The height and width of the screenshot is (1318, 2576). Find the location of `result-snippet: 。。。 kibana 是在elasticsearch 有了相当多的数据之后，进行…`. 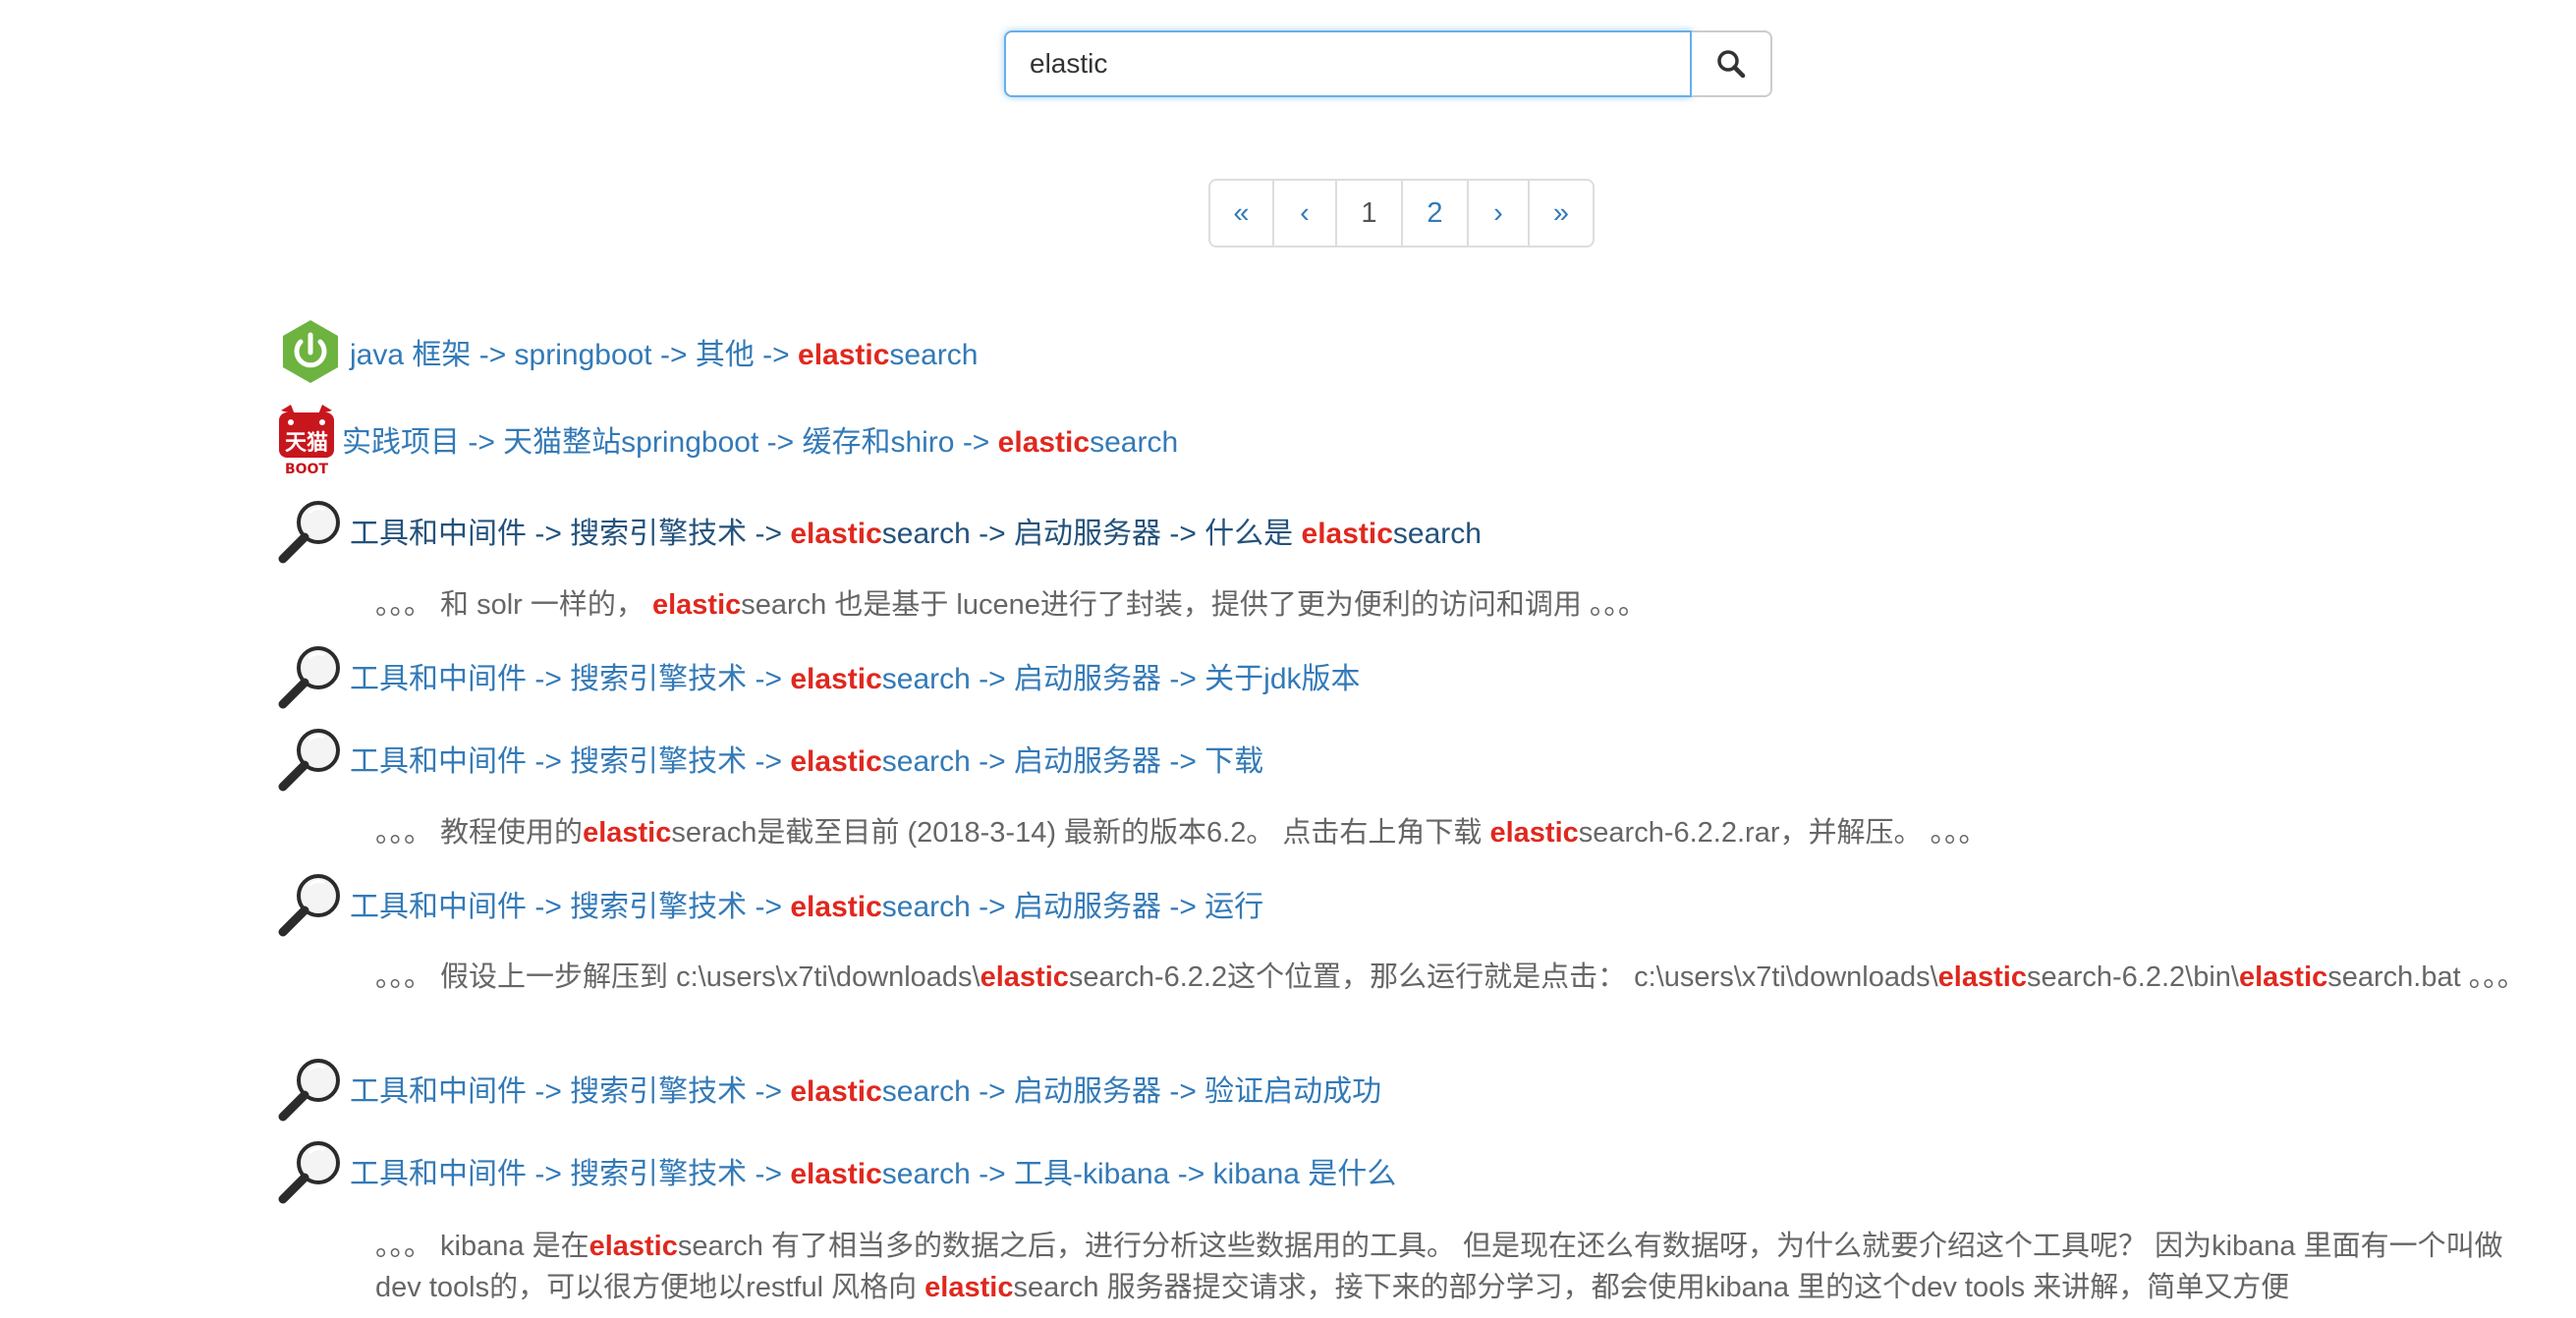

result-snippet: 。。。 kibana 是在elasticsearch 有了相当多的数据之后，进行… is located at coordinates (1451, 1267).